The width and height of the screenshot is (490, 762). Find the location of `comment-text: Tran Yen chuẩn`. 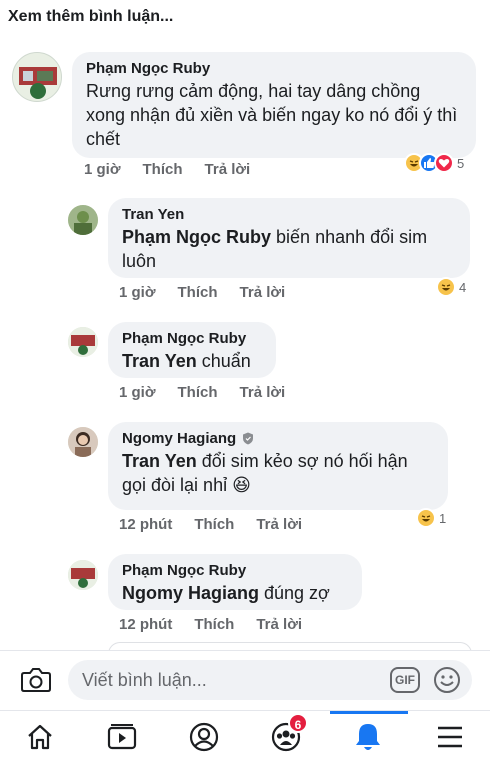

comment-text: Tran Yen chuẩn is located at coordinates (186, 361).